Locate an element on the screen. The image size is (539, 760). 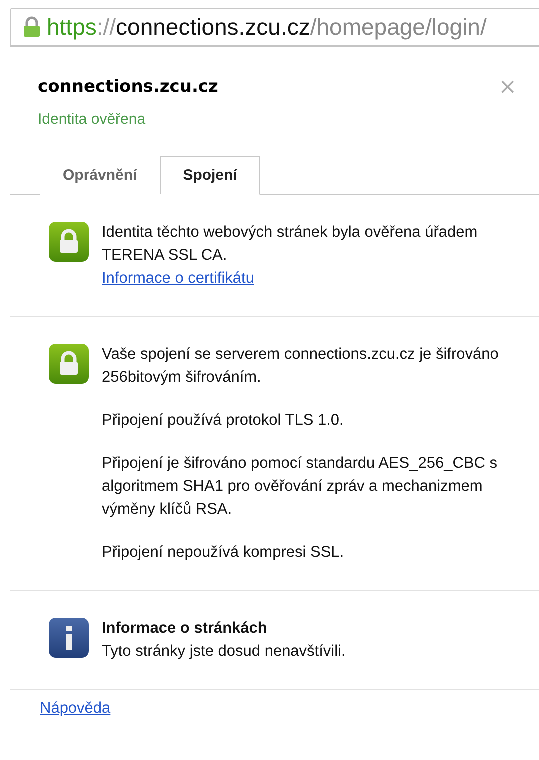
address-bar: https://connections.zcu.cz/homepage/login/ is located at coordinates (274, 27).